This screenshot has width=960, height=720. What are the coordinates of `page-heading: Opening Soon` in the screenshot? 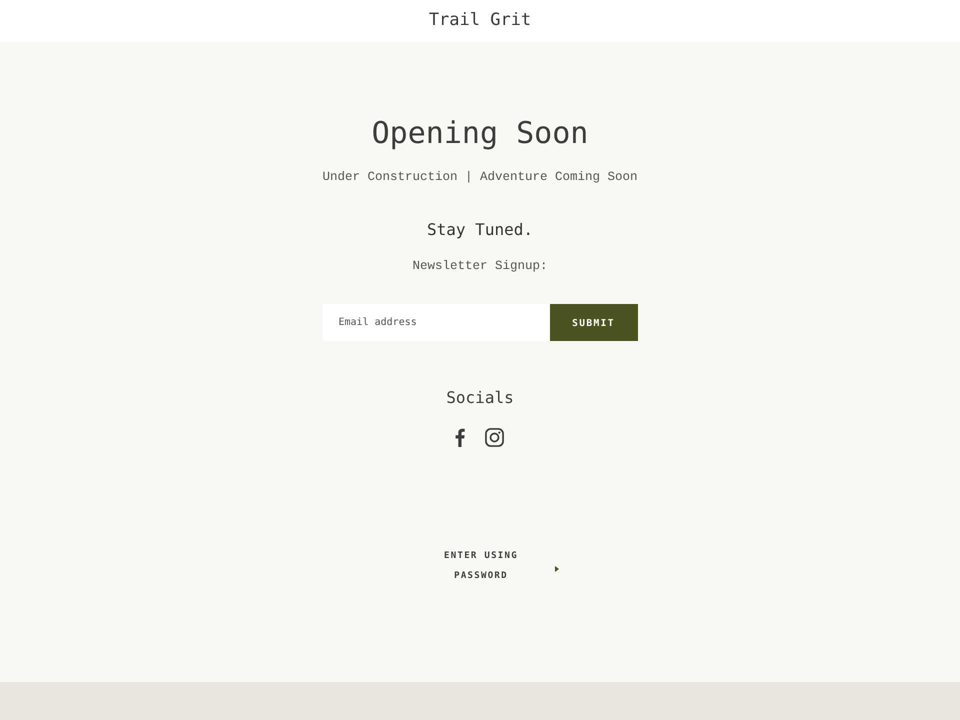 It's located at (480, 134).